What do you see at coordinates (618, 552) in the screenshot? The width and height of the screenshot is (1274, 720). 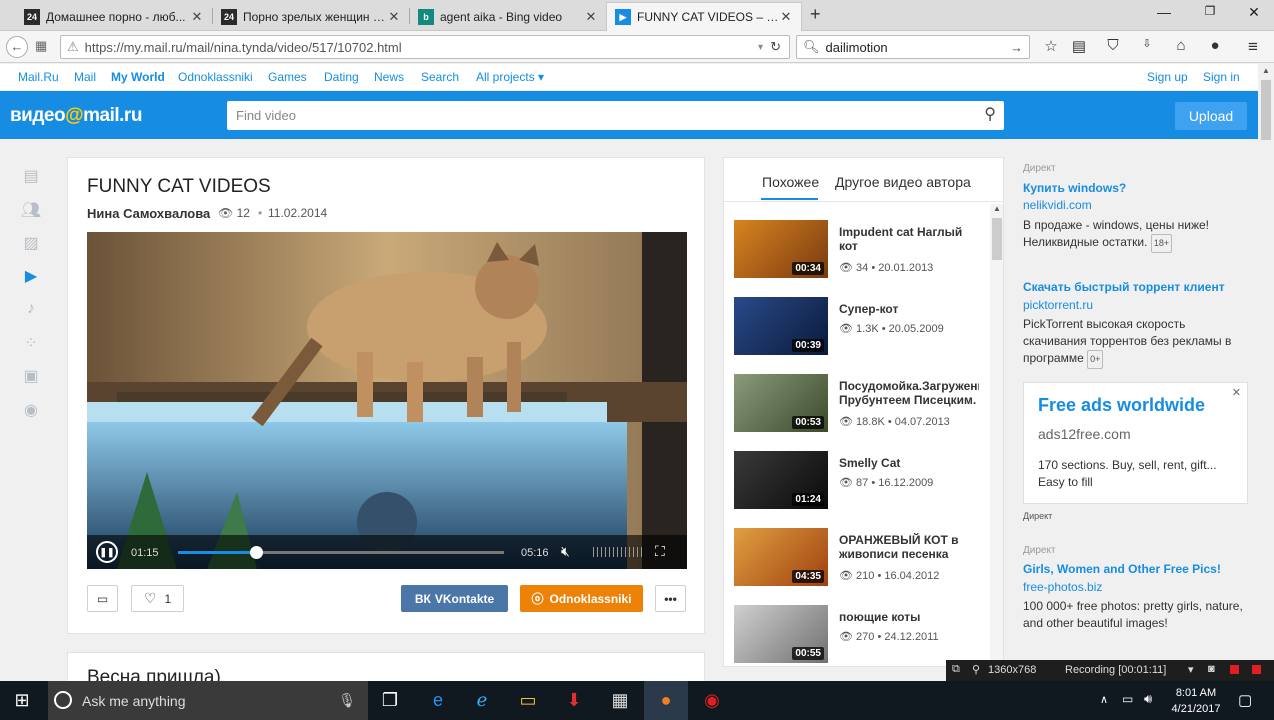 I see `volume-slider` at bounding box center [618, 552].